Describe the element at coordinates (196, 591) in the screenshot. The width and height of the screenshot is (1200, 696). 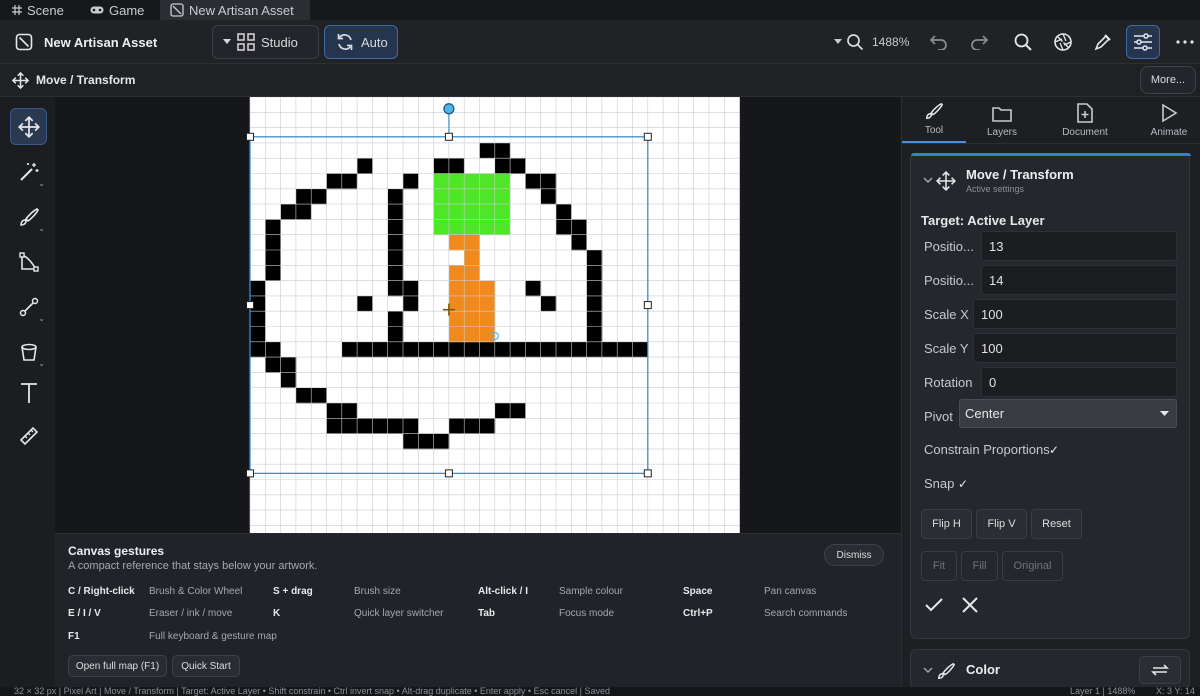
I see `shortcut-desc: Brush & Color Wheel` at that location.